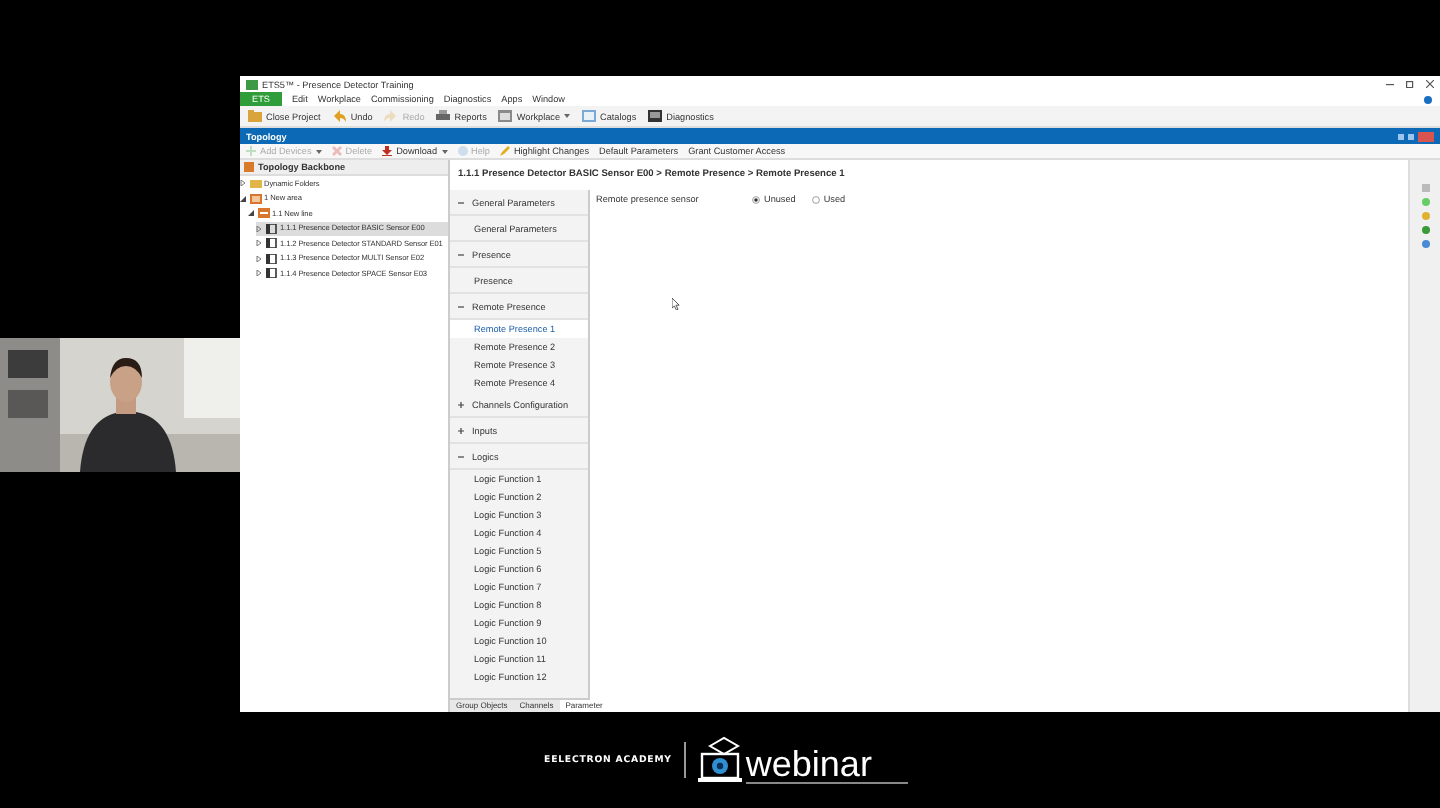 This screenshot has height=808, width=1440. I want to click on topology-icon, so click(249, 167).